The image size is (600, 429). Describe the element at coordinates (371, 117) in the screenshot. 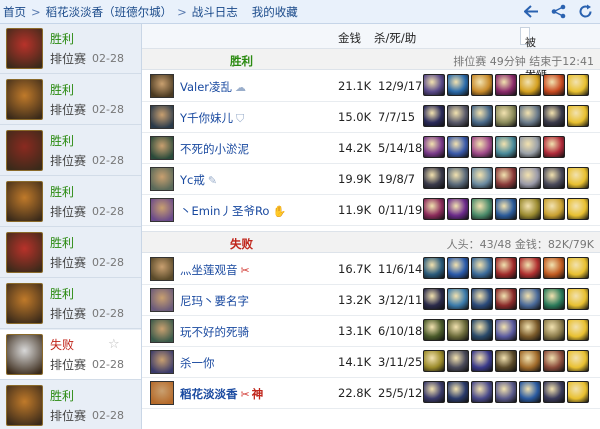

I see `player-row: Y千你妹儿 ⛉ 15.0K 7/7/15` at that location.